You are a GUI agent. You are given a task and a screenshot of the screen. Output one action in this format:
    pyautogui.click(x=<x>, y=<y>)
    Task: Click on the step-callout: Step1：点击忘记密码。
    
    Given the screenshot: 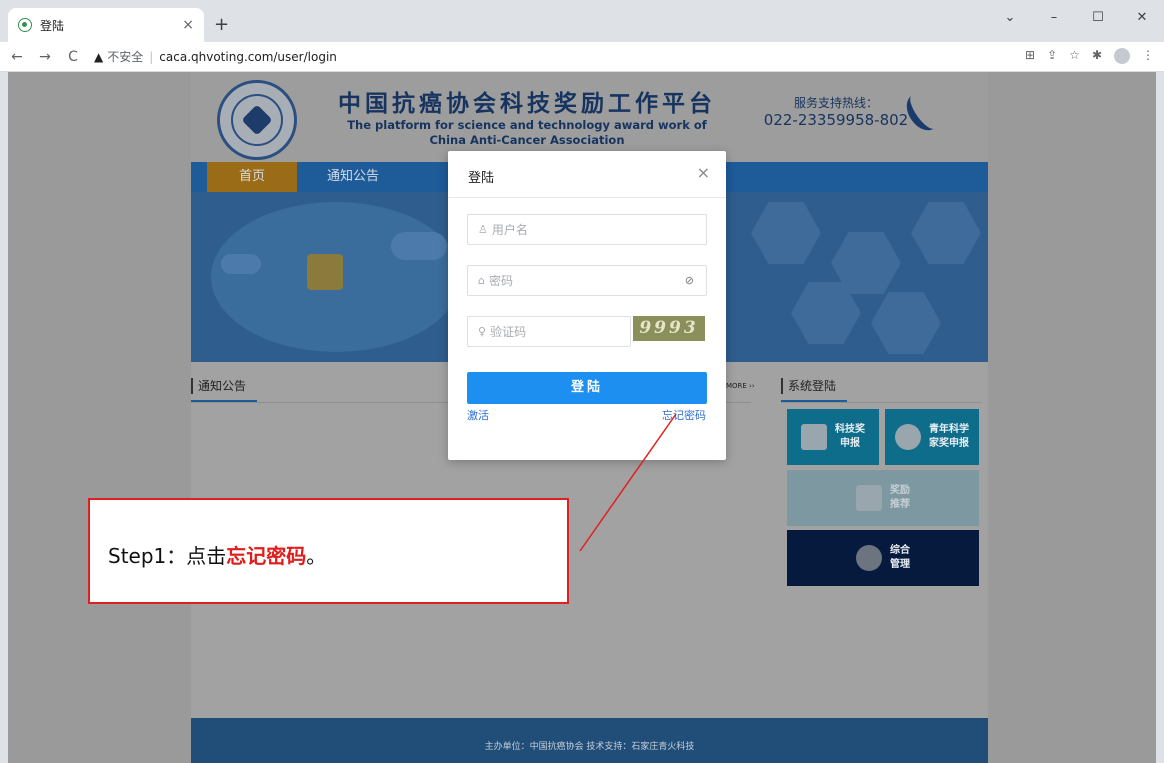 What is the action you would take?
    pyautogui.click(x=328, y=551)
    